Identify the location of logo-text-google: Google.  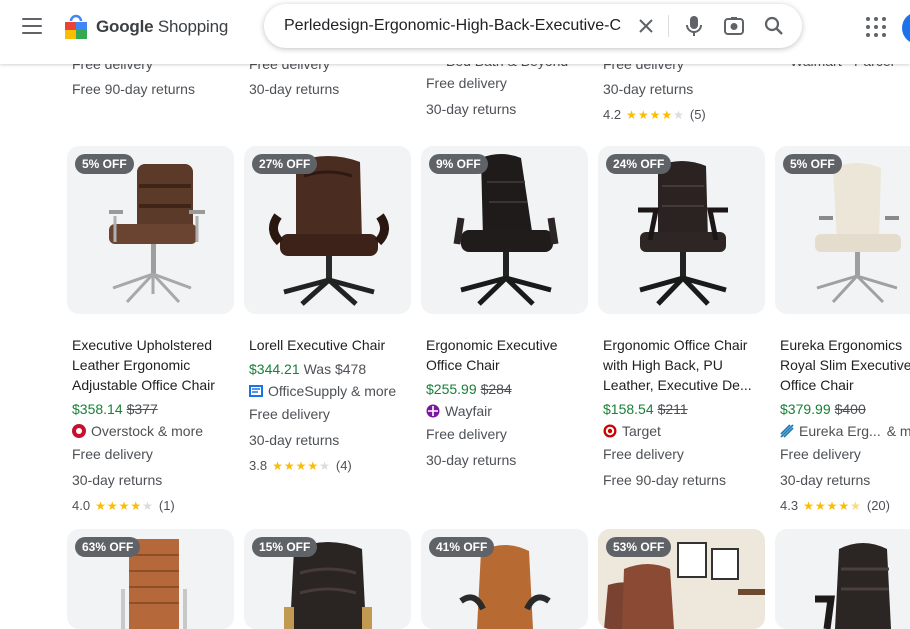
(125, 26).